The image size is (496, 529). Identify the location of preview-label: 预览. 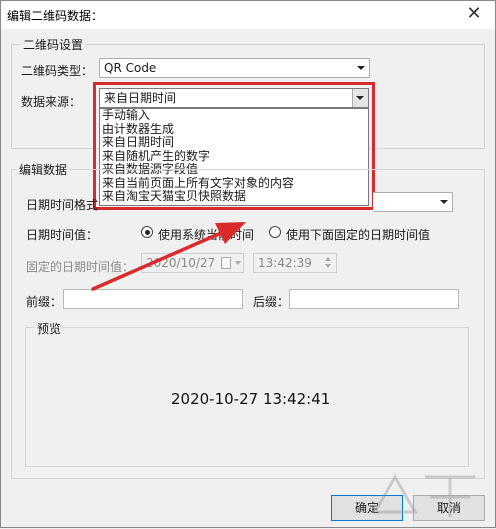
(49, 328).